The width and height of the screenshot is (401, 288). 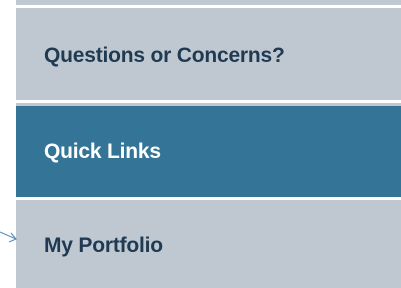 What do you see at coordinates (164, 55) in the screenshot?
I see `menu-item-label: Questions or Concerns?` at bounding box center [164, 55].